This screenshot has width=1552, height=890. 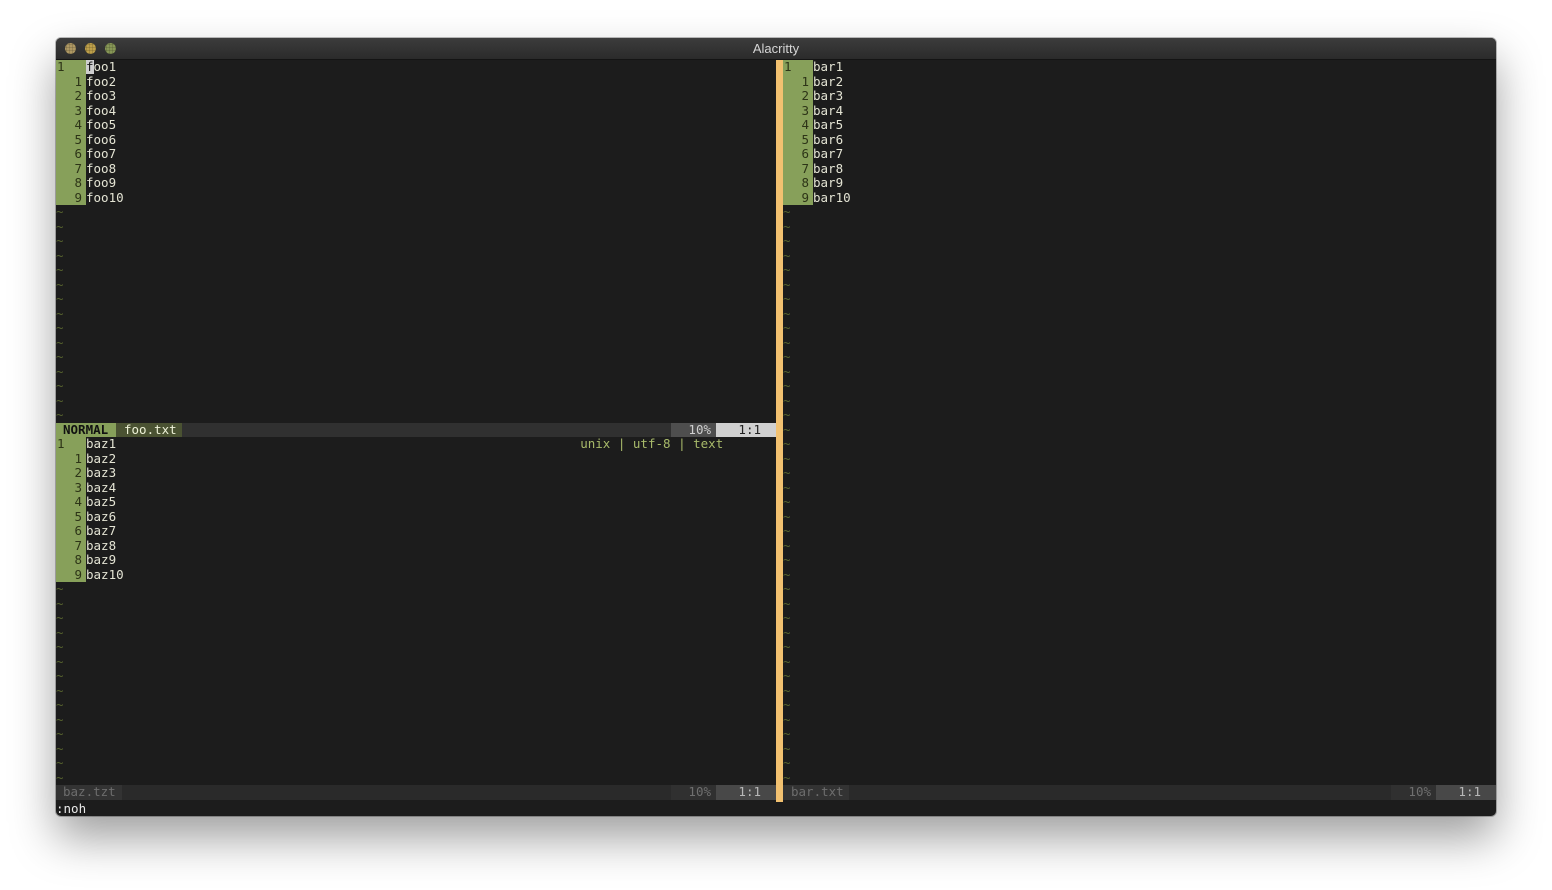 I want to click on statusline-percent: 10%, so click(x=693, y=429).